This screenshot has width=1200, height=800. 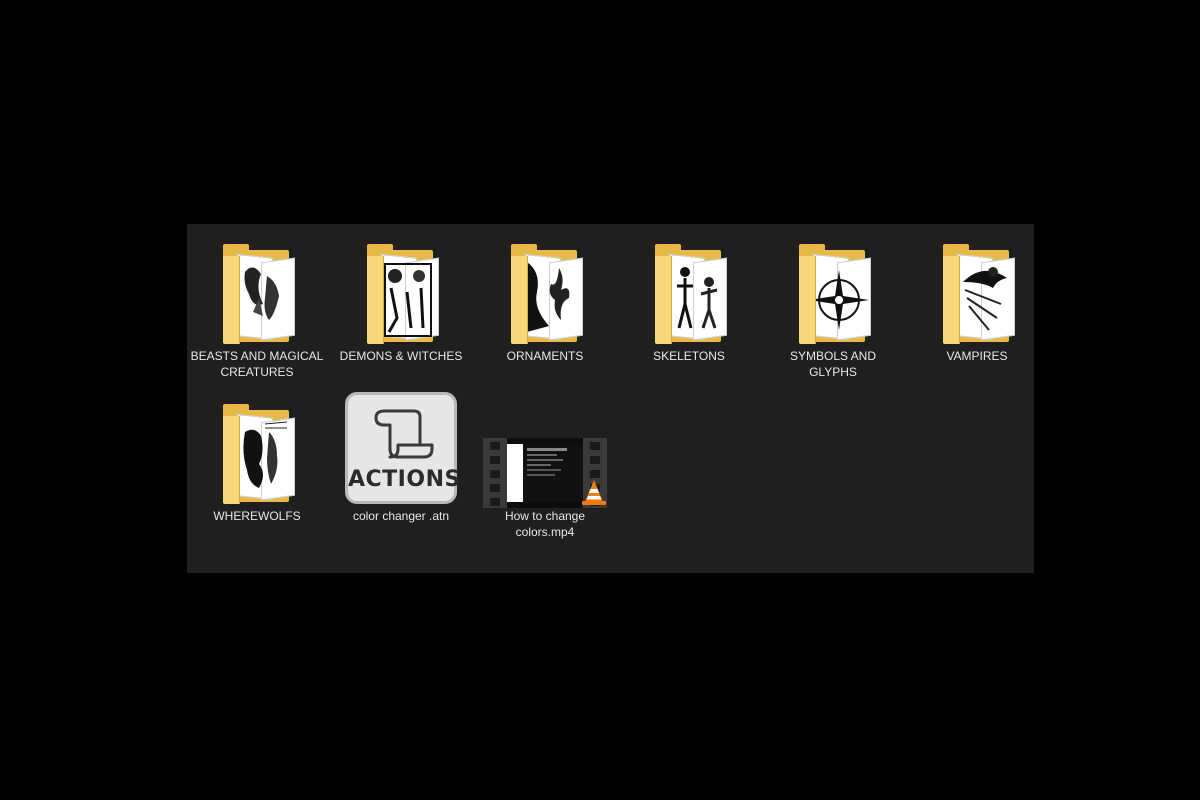 I want to click on folder-skeletons: SKELETONS, so click(x=689, y=298).